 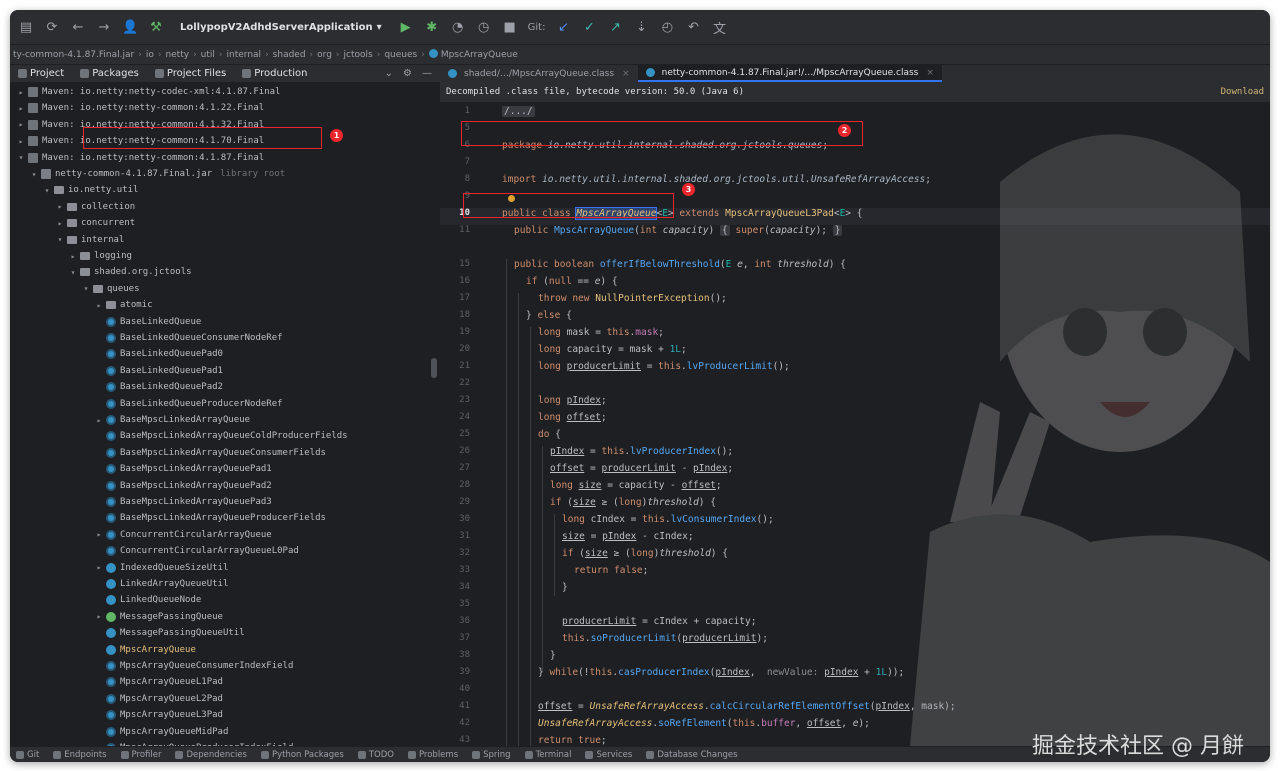 What do you see at coordinates (302, 755) in the screenshot?
I see `tool-python-packages: Python Packages` at bounding box center [302, 755].